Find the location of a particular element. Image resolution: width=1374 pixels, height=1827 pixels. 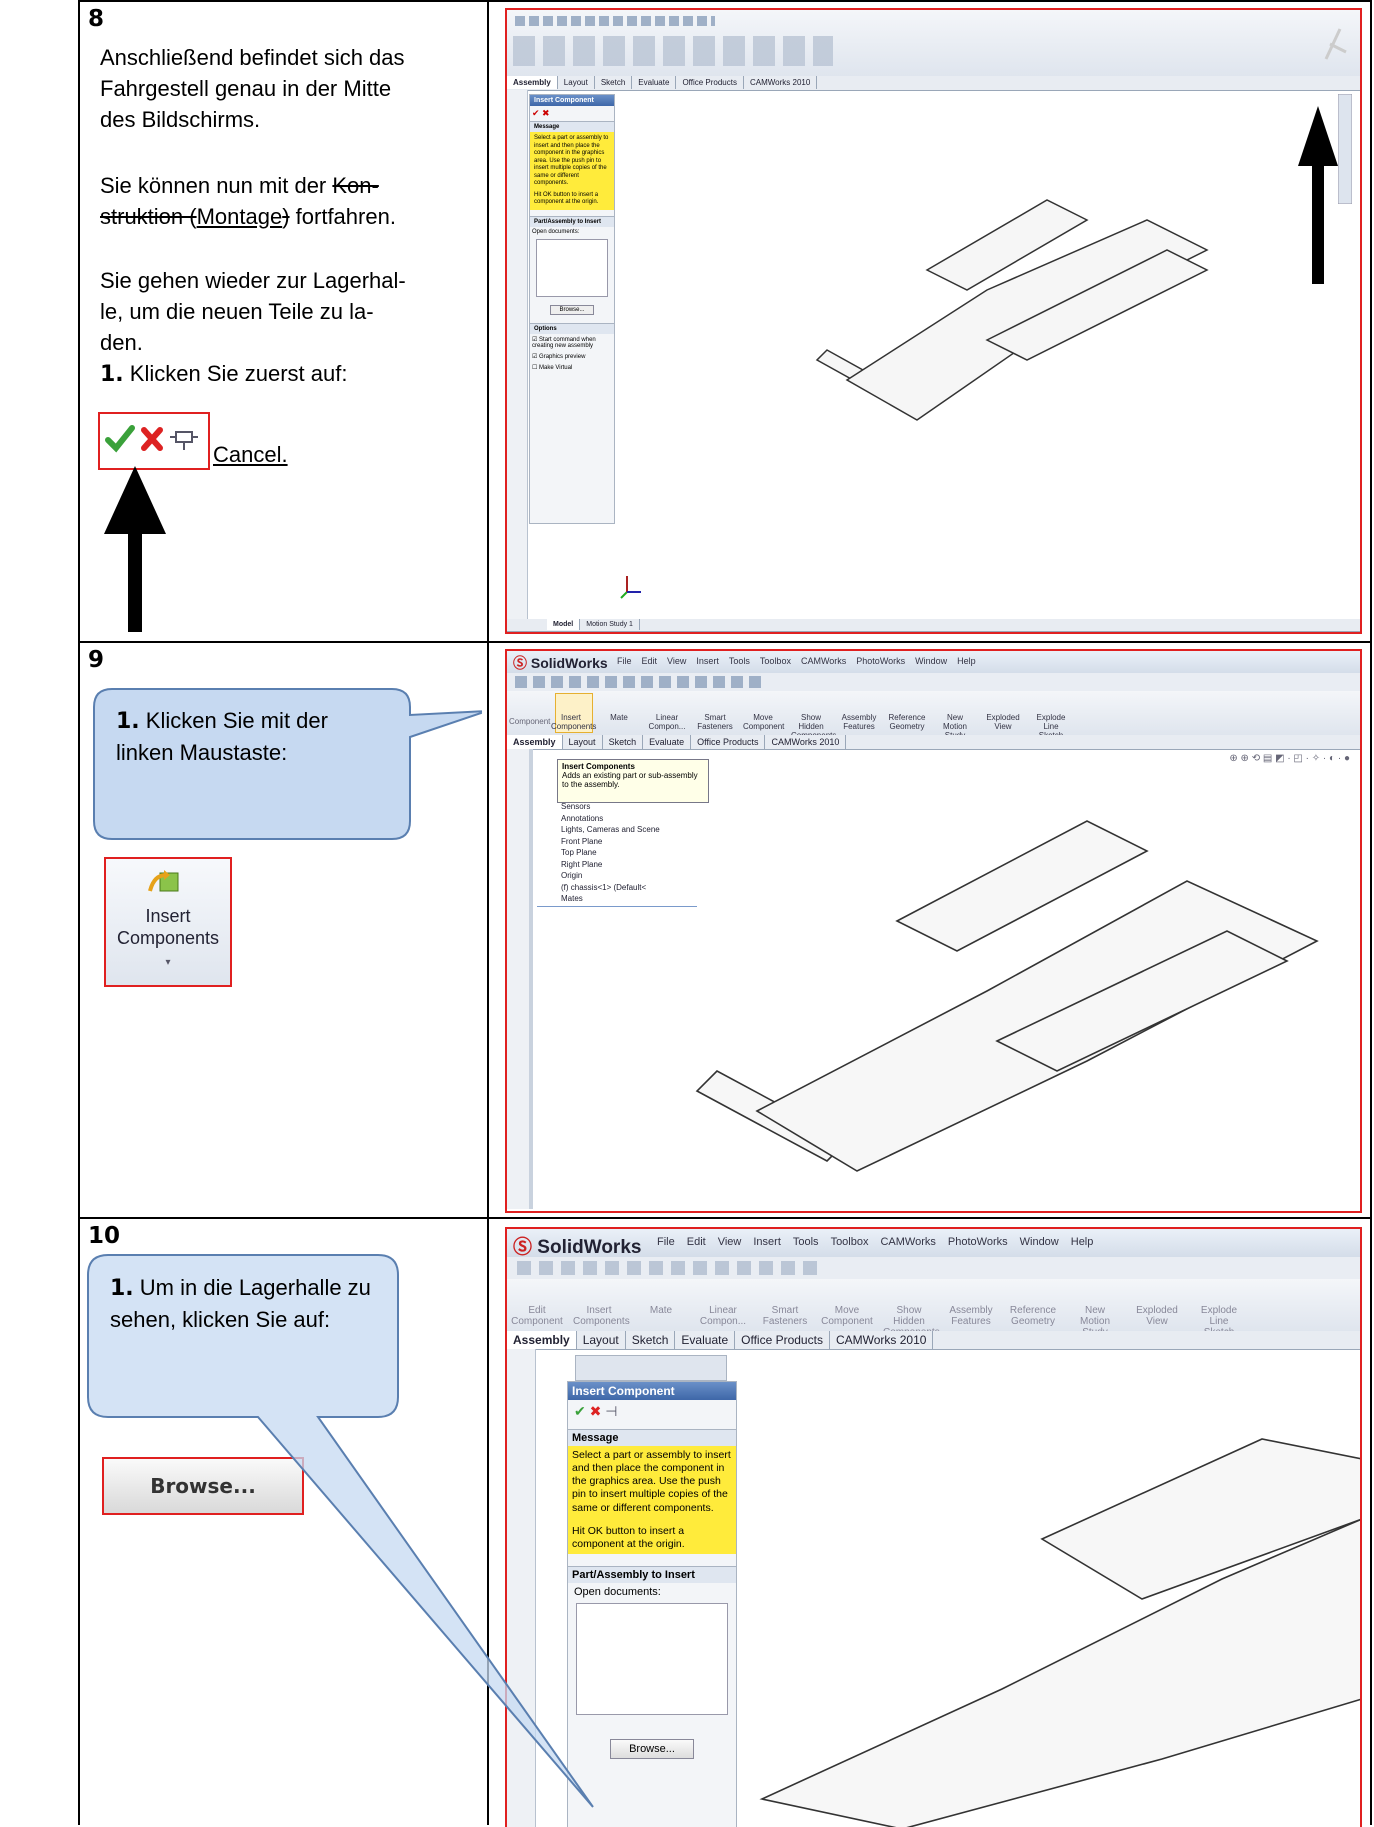

text-line: des Bildschirms. is located at coordinates (180, 119).